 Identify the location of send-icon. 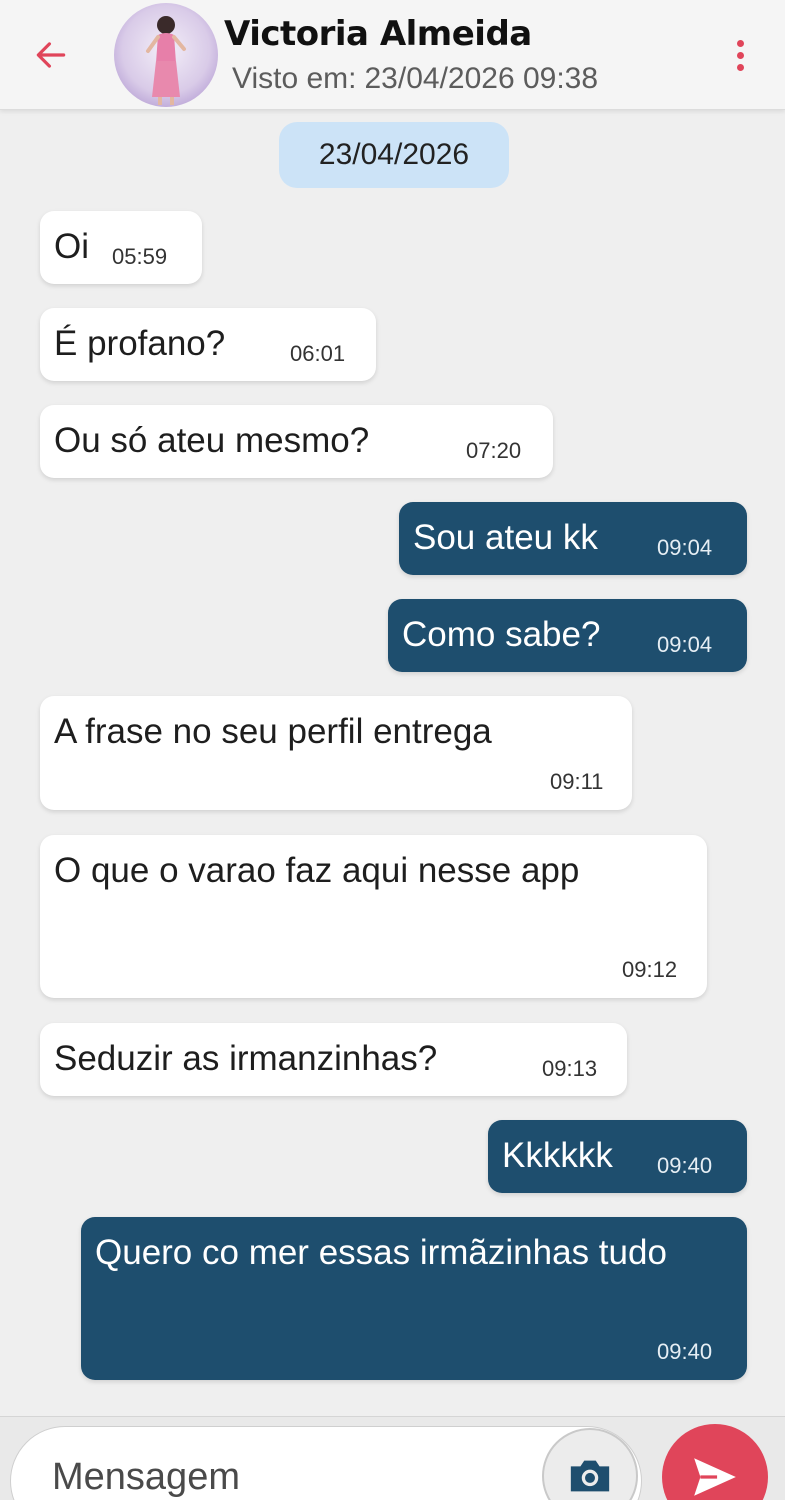
(715, 1477).